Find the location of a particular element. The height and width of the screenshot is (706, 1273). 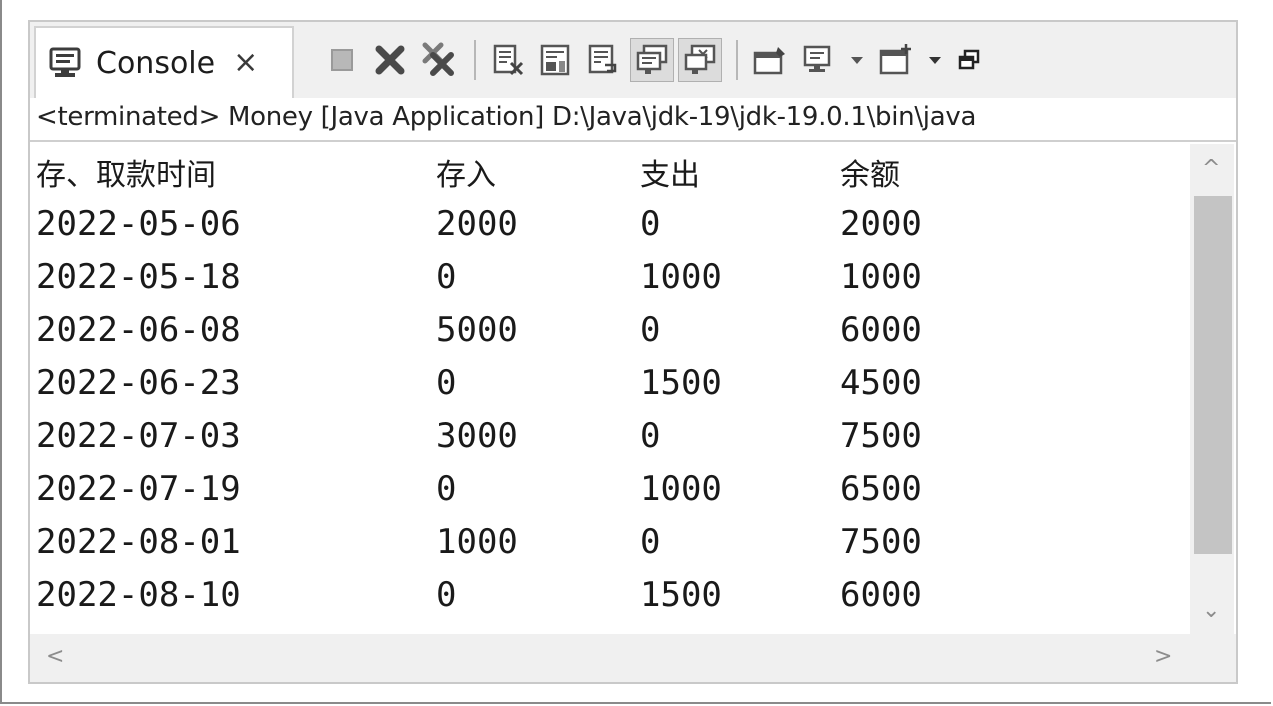

clear-console-button is located at coordinates (508, 60).